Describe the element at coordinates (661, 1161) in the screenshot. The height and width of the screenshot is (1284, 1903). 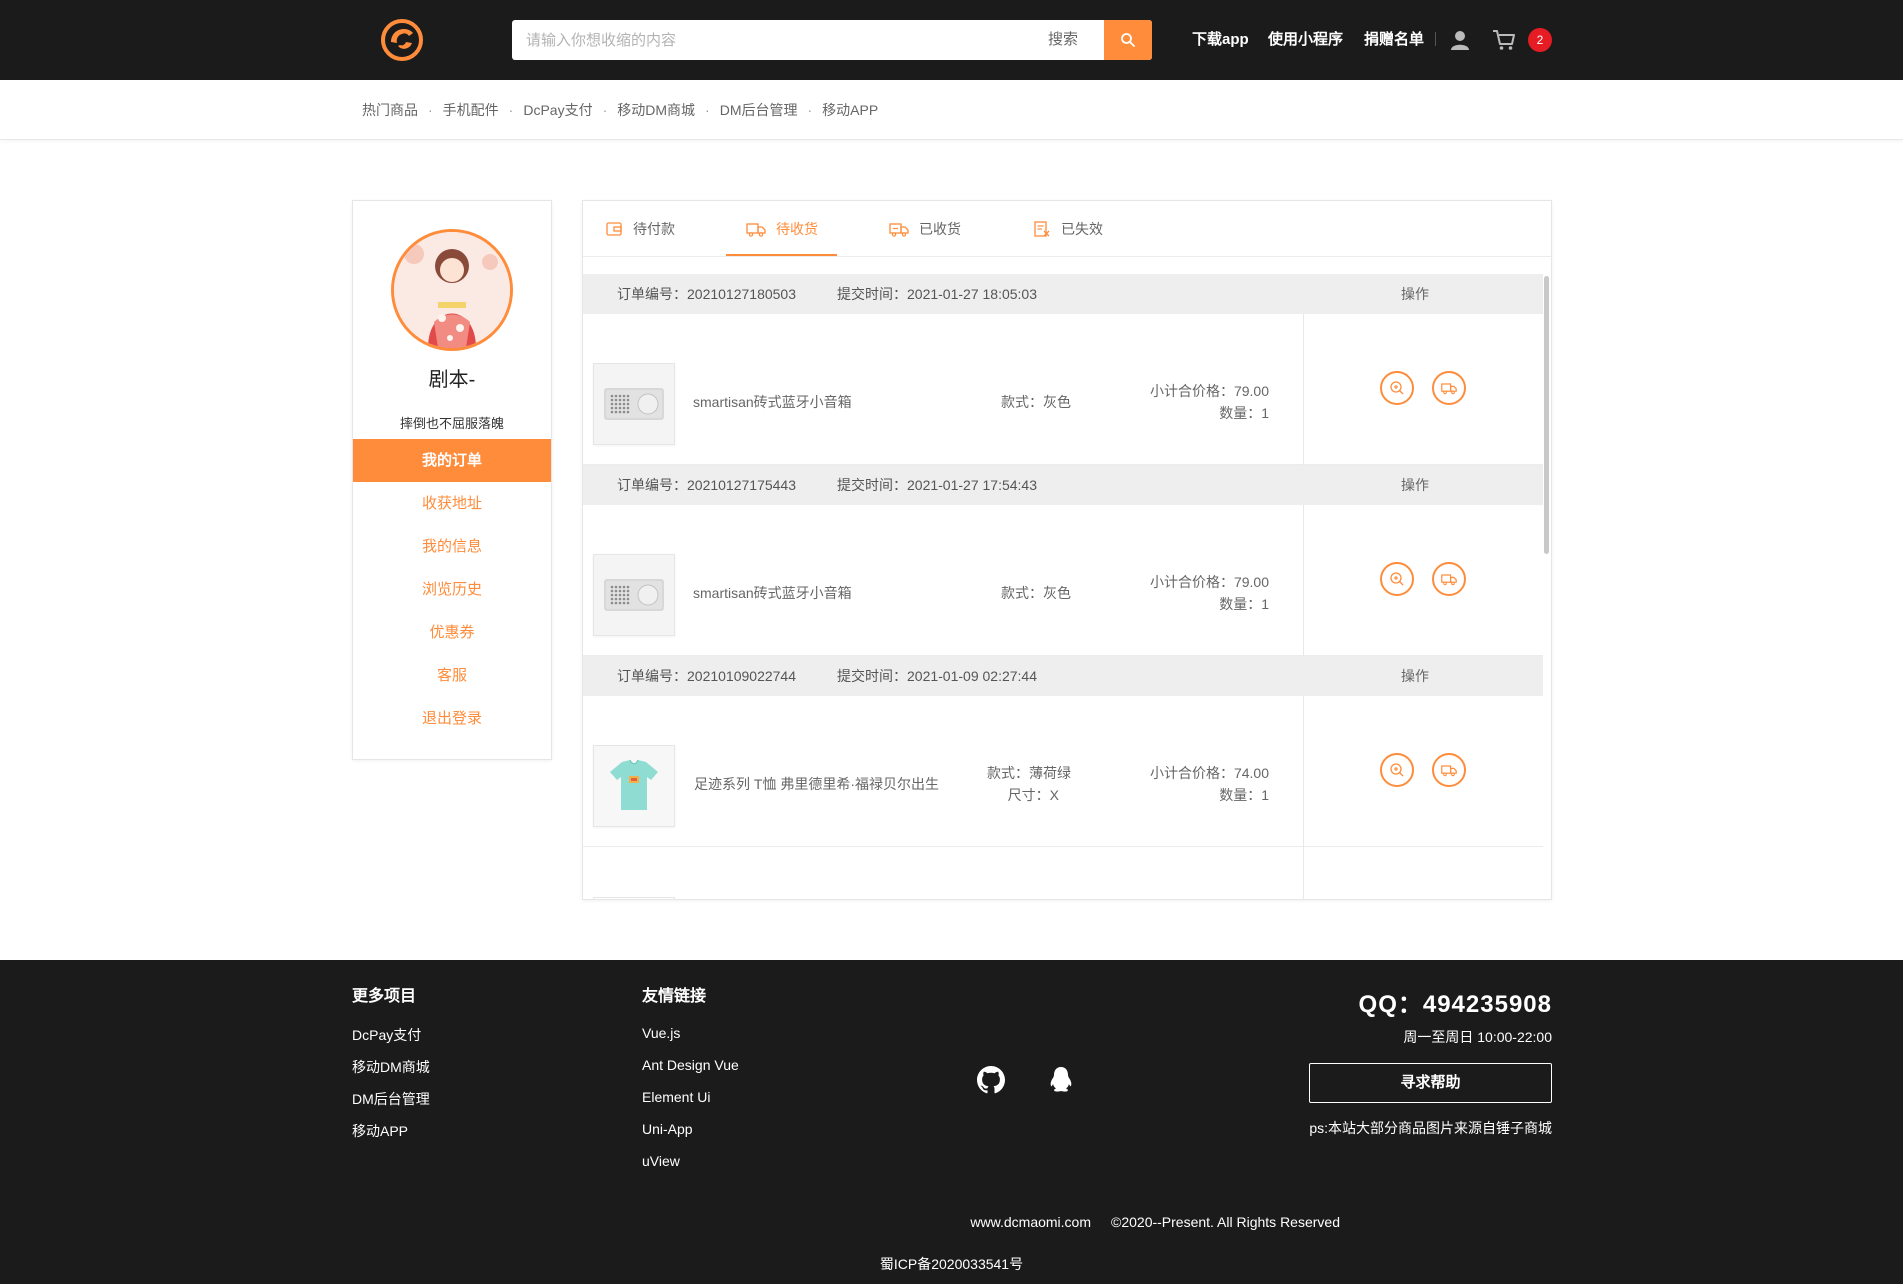
I see `footer-link-uview: uView` at that location.